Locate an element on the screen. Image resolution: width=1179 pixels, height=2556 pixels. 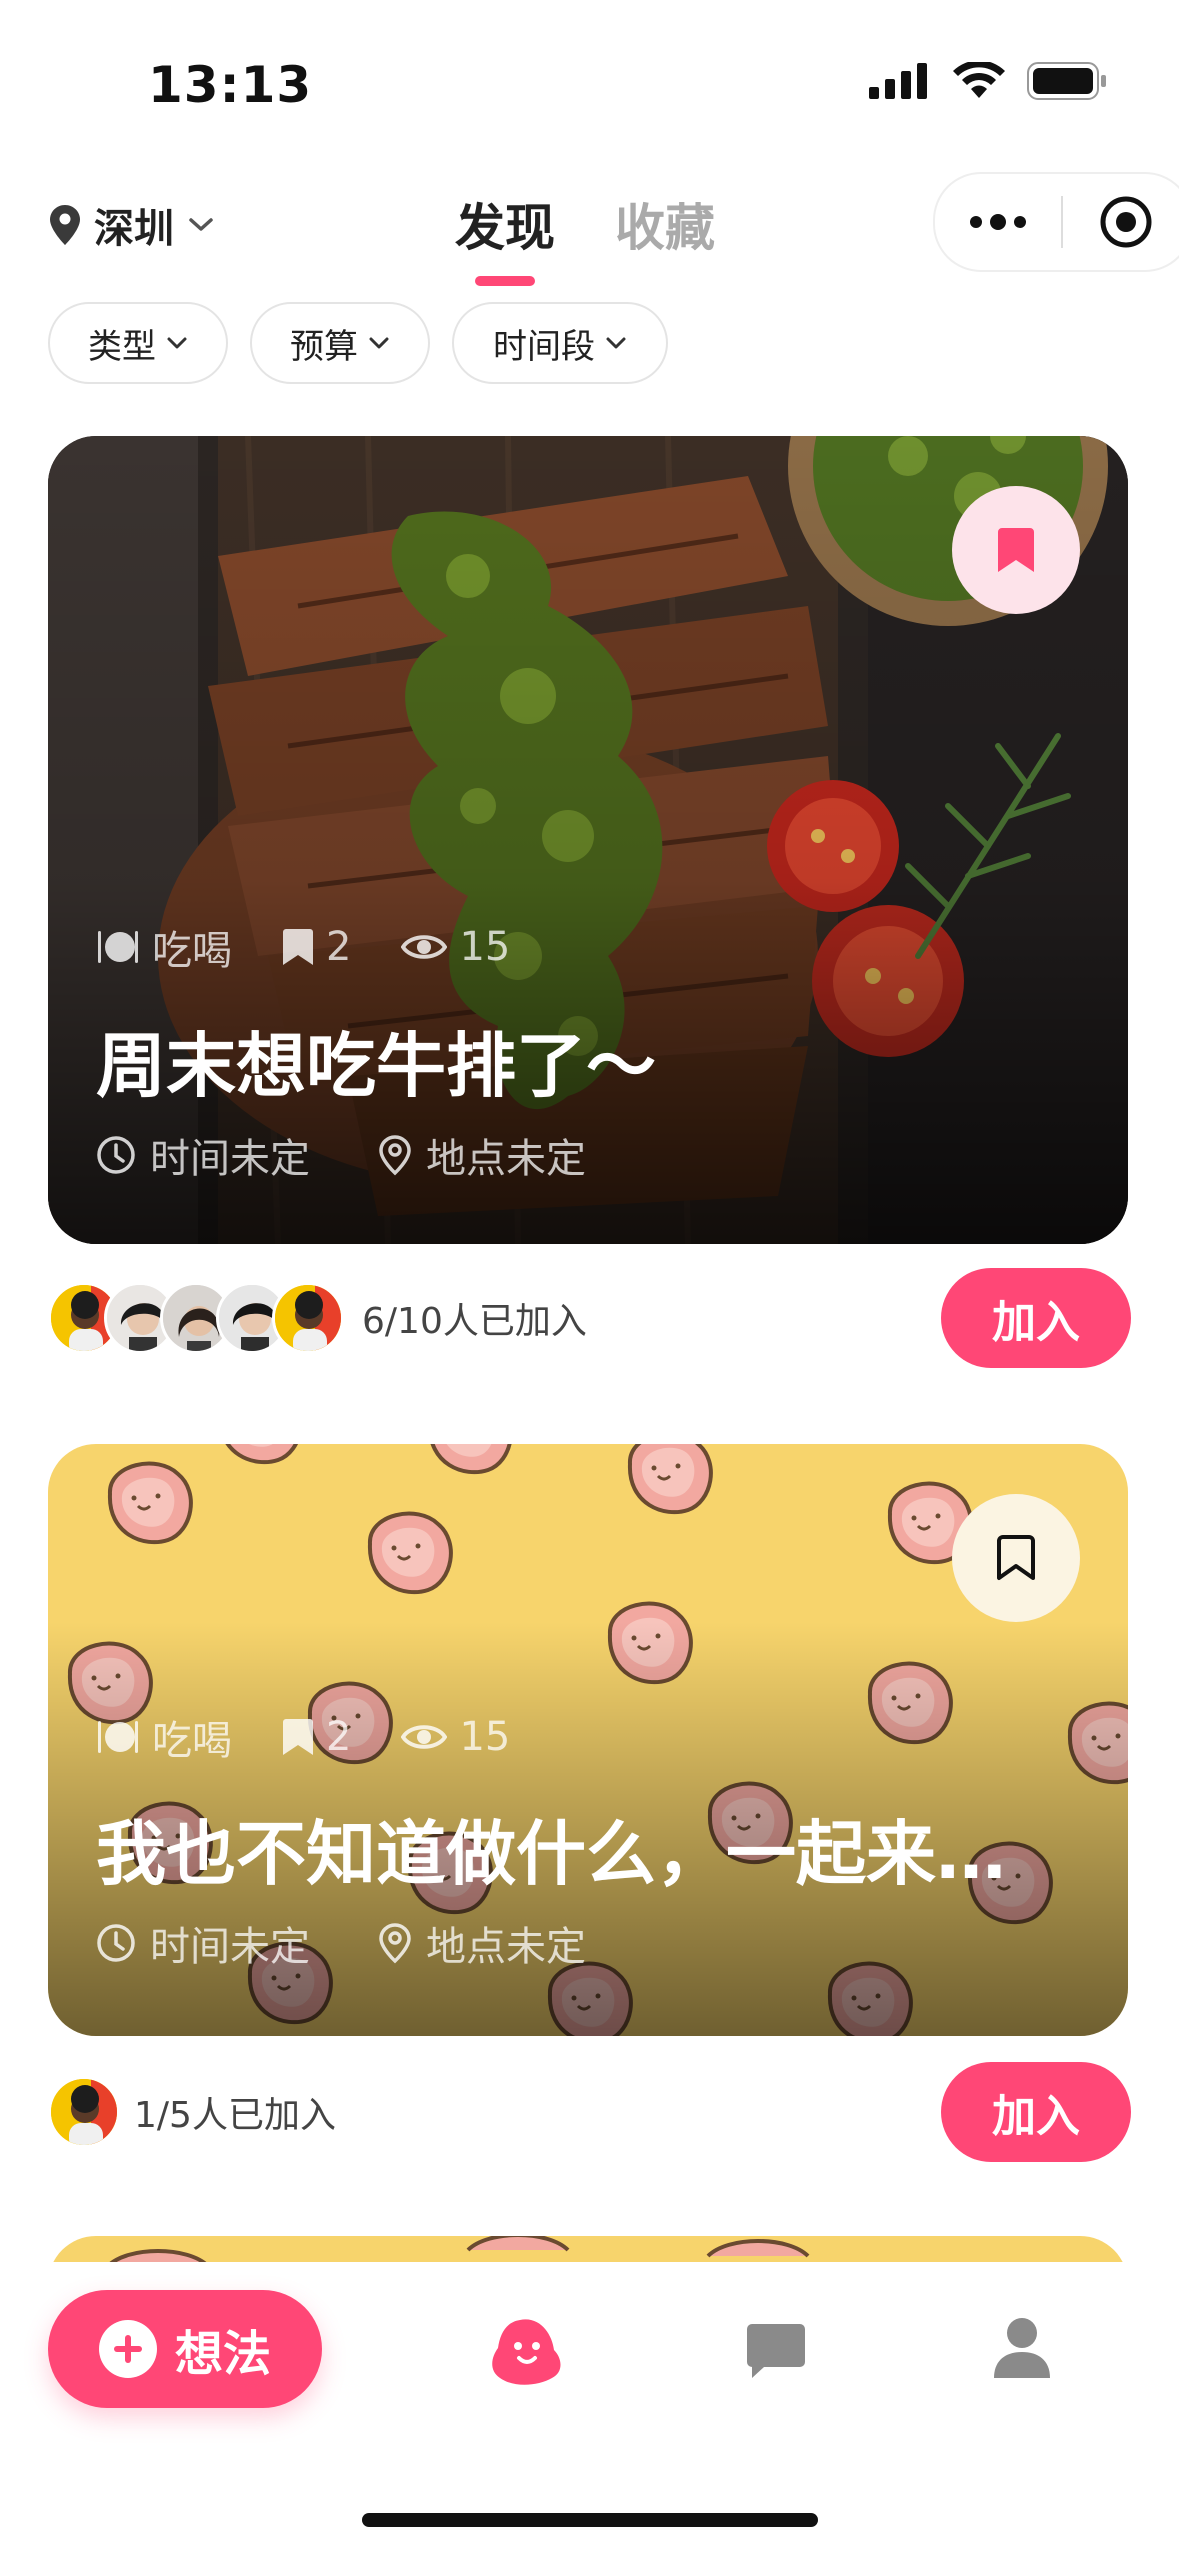
close-miniprogram-button is located at coordinates (1121, 222).